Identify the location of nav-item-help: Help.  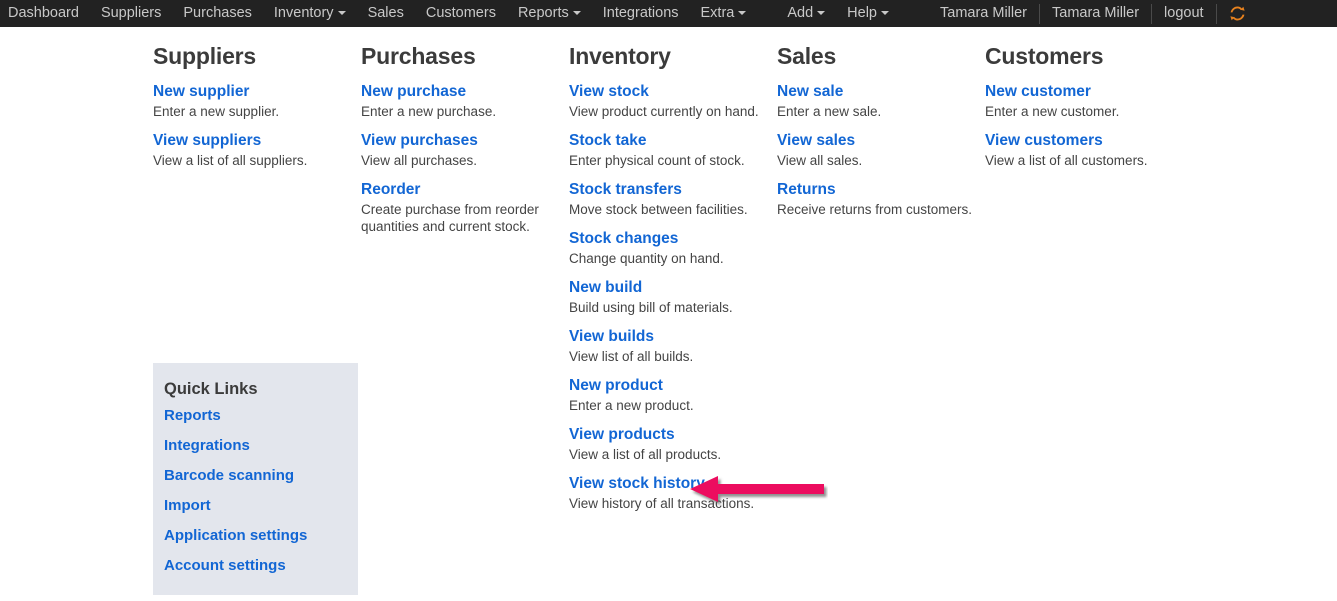
(868, 13).